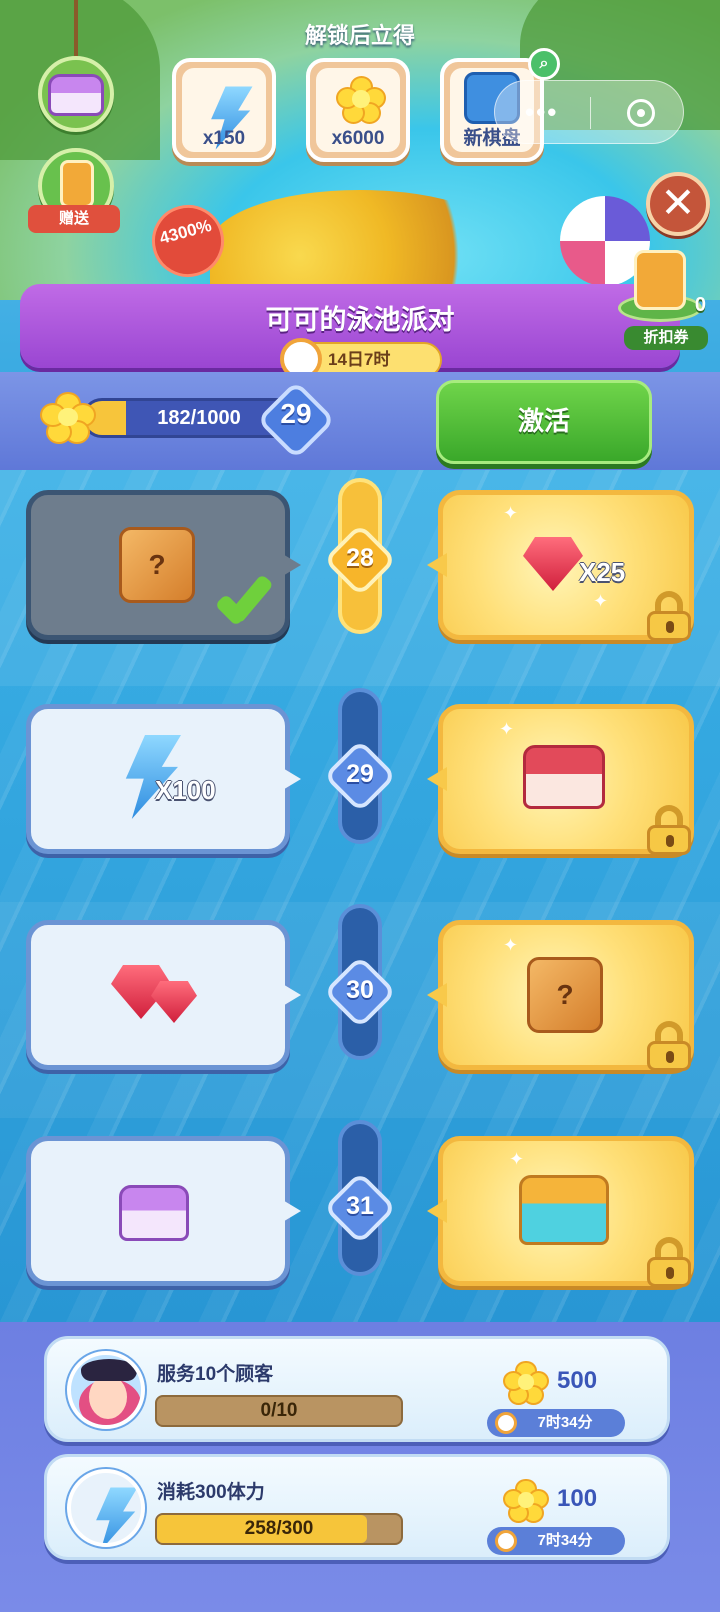 Image resolution: width=720 pixels, height=1612 pixels. What do you see at coordinates (211, 1492) in the screenshot?
I see `task-description: 消耗300体力` at bounding box center [211, 1492].